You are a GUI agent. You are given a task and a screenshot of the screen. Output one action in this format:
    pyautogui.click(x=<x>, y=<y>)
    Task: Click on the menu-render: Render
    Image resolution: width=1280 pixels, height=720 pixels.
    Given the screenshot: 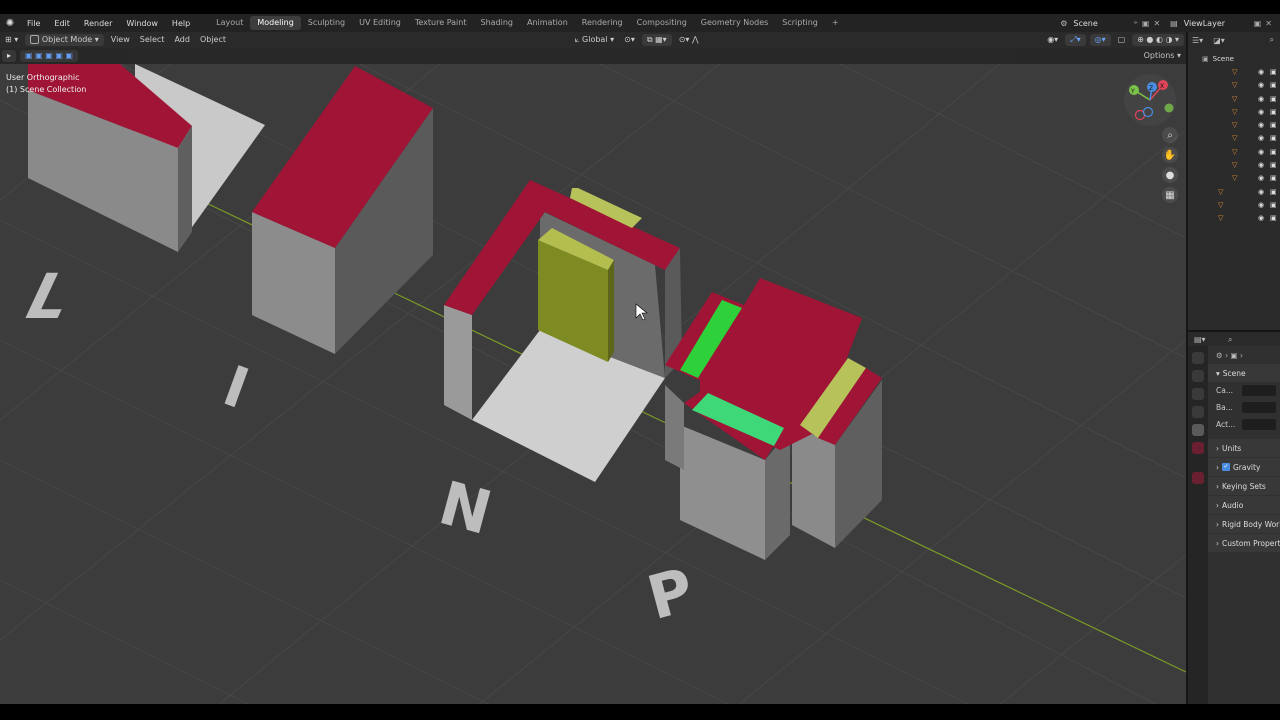 What is the action you would take?
    pyautogui.click(x=98, y=23)
    